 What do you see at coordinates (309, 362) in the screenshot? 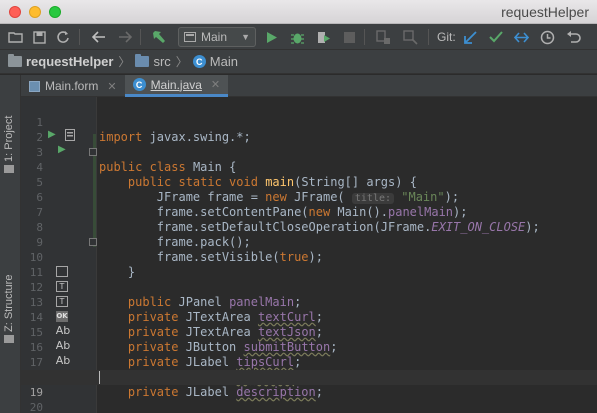
I see `code-line: 17 private JLabel tipsJson;` at bounding box center [309, 362].